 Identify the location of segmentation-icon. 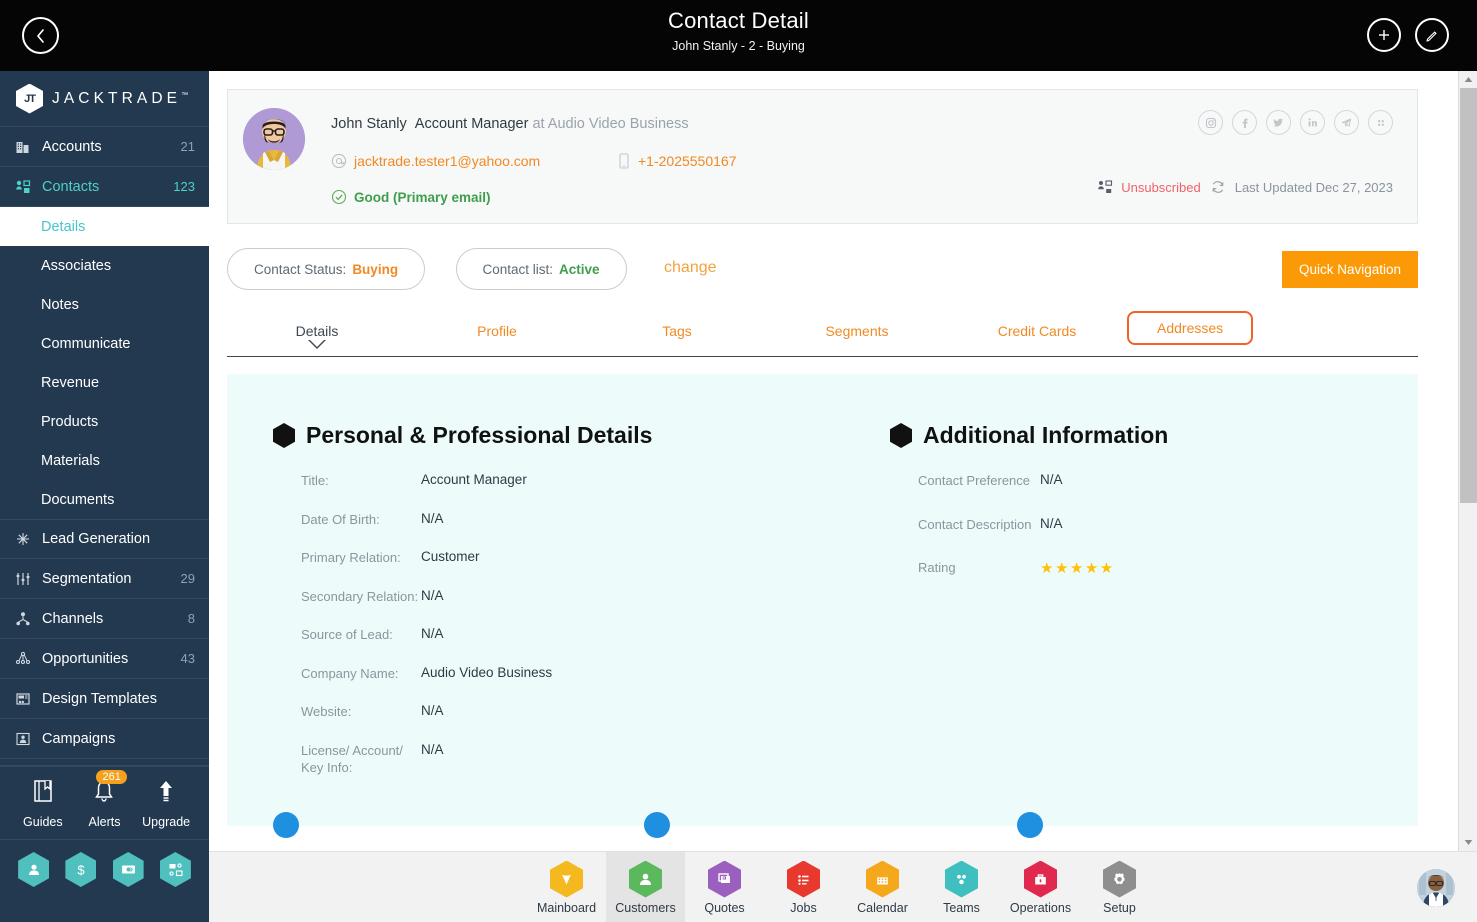
(27, 579).